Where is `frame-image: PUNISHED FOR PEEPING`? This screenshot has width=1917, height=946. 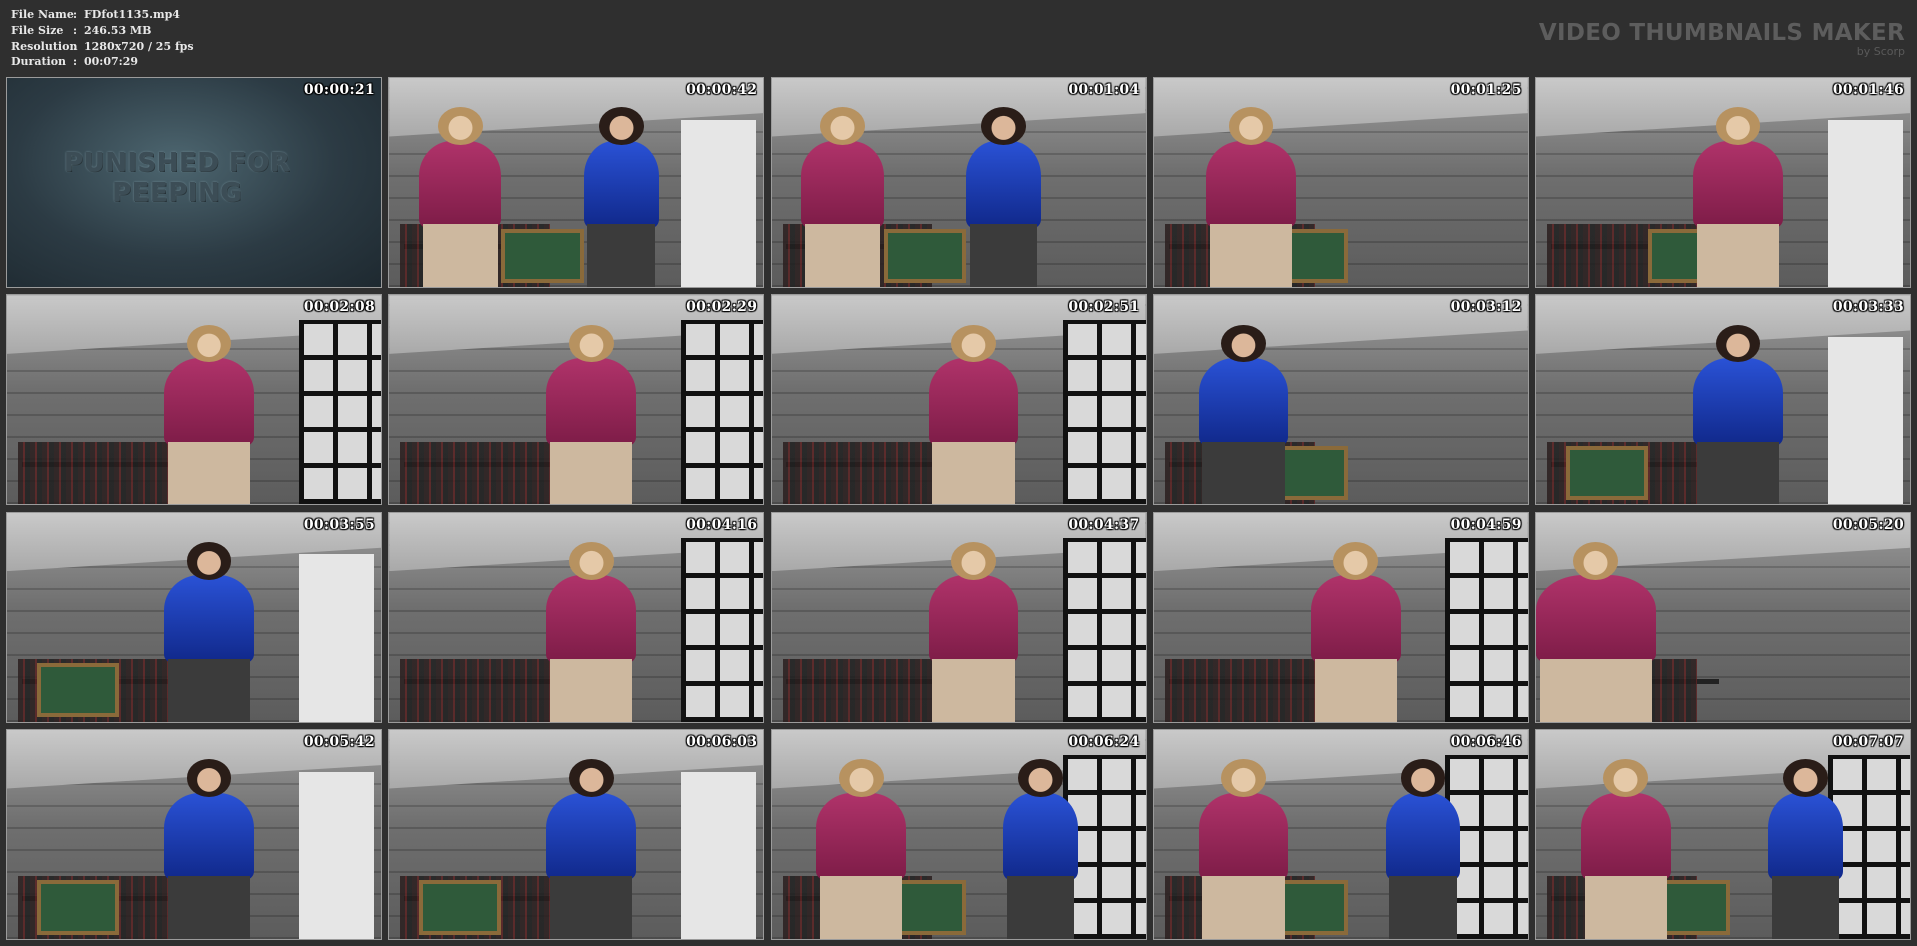
frame-image: PUNISHED FOR PEEPING is located at coordinates (194, 182).